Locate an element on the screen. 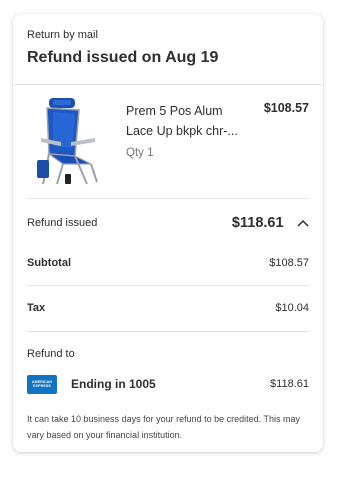 The height and width of the screenshot is (500, 339). product-name-line1: Prem 5 Pos Alum is located at coordinates (174, 111).